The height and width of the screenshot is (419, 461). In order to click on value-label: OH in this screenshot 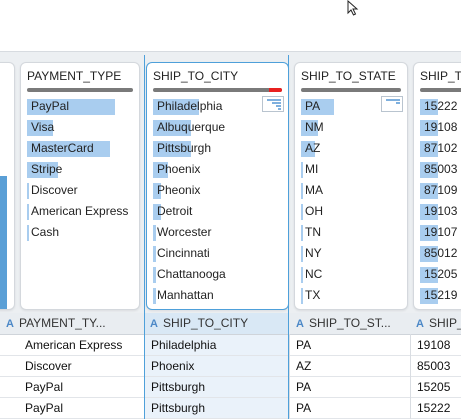, I will do `click(314, 211)`.